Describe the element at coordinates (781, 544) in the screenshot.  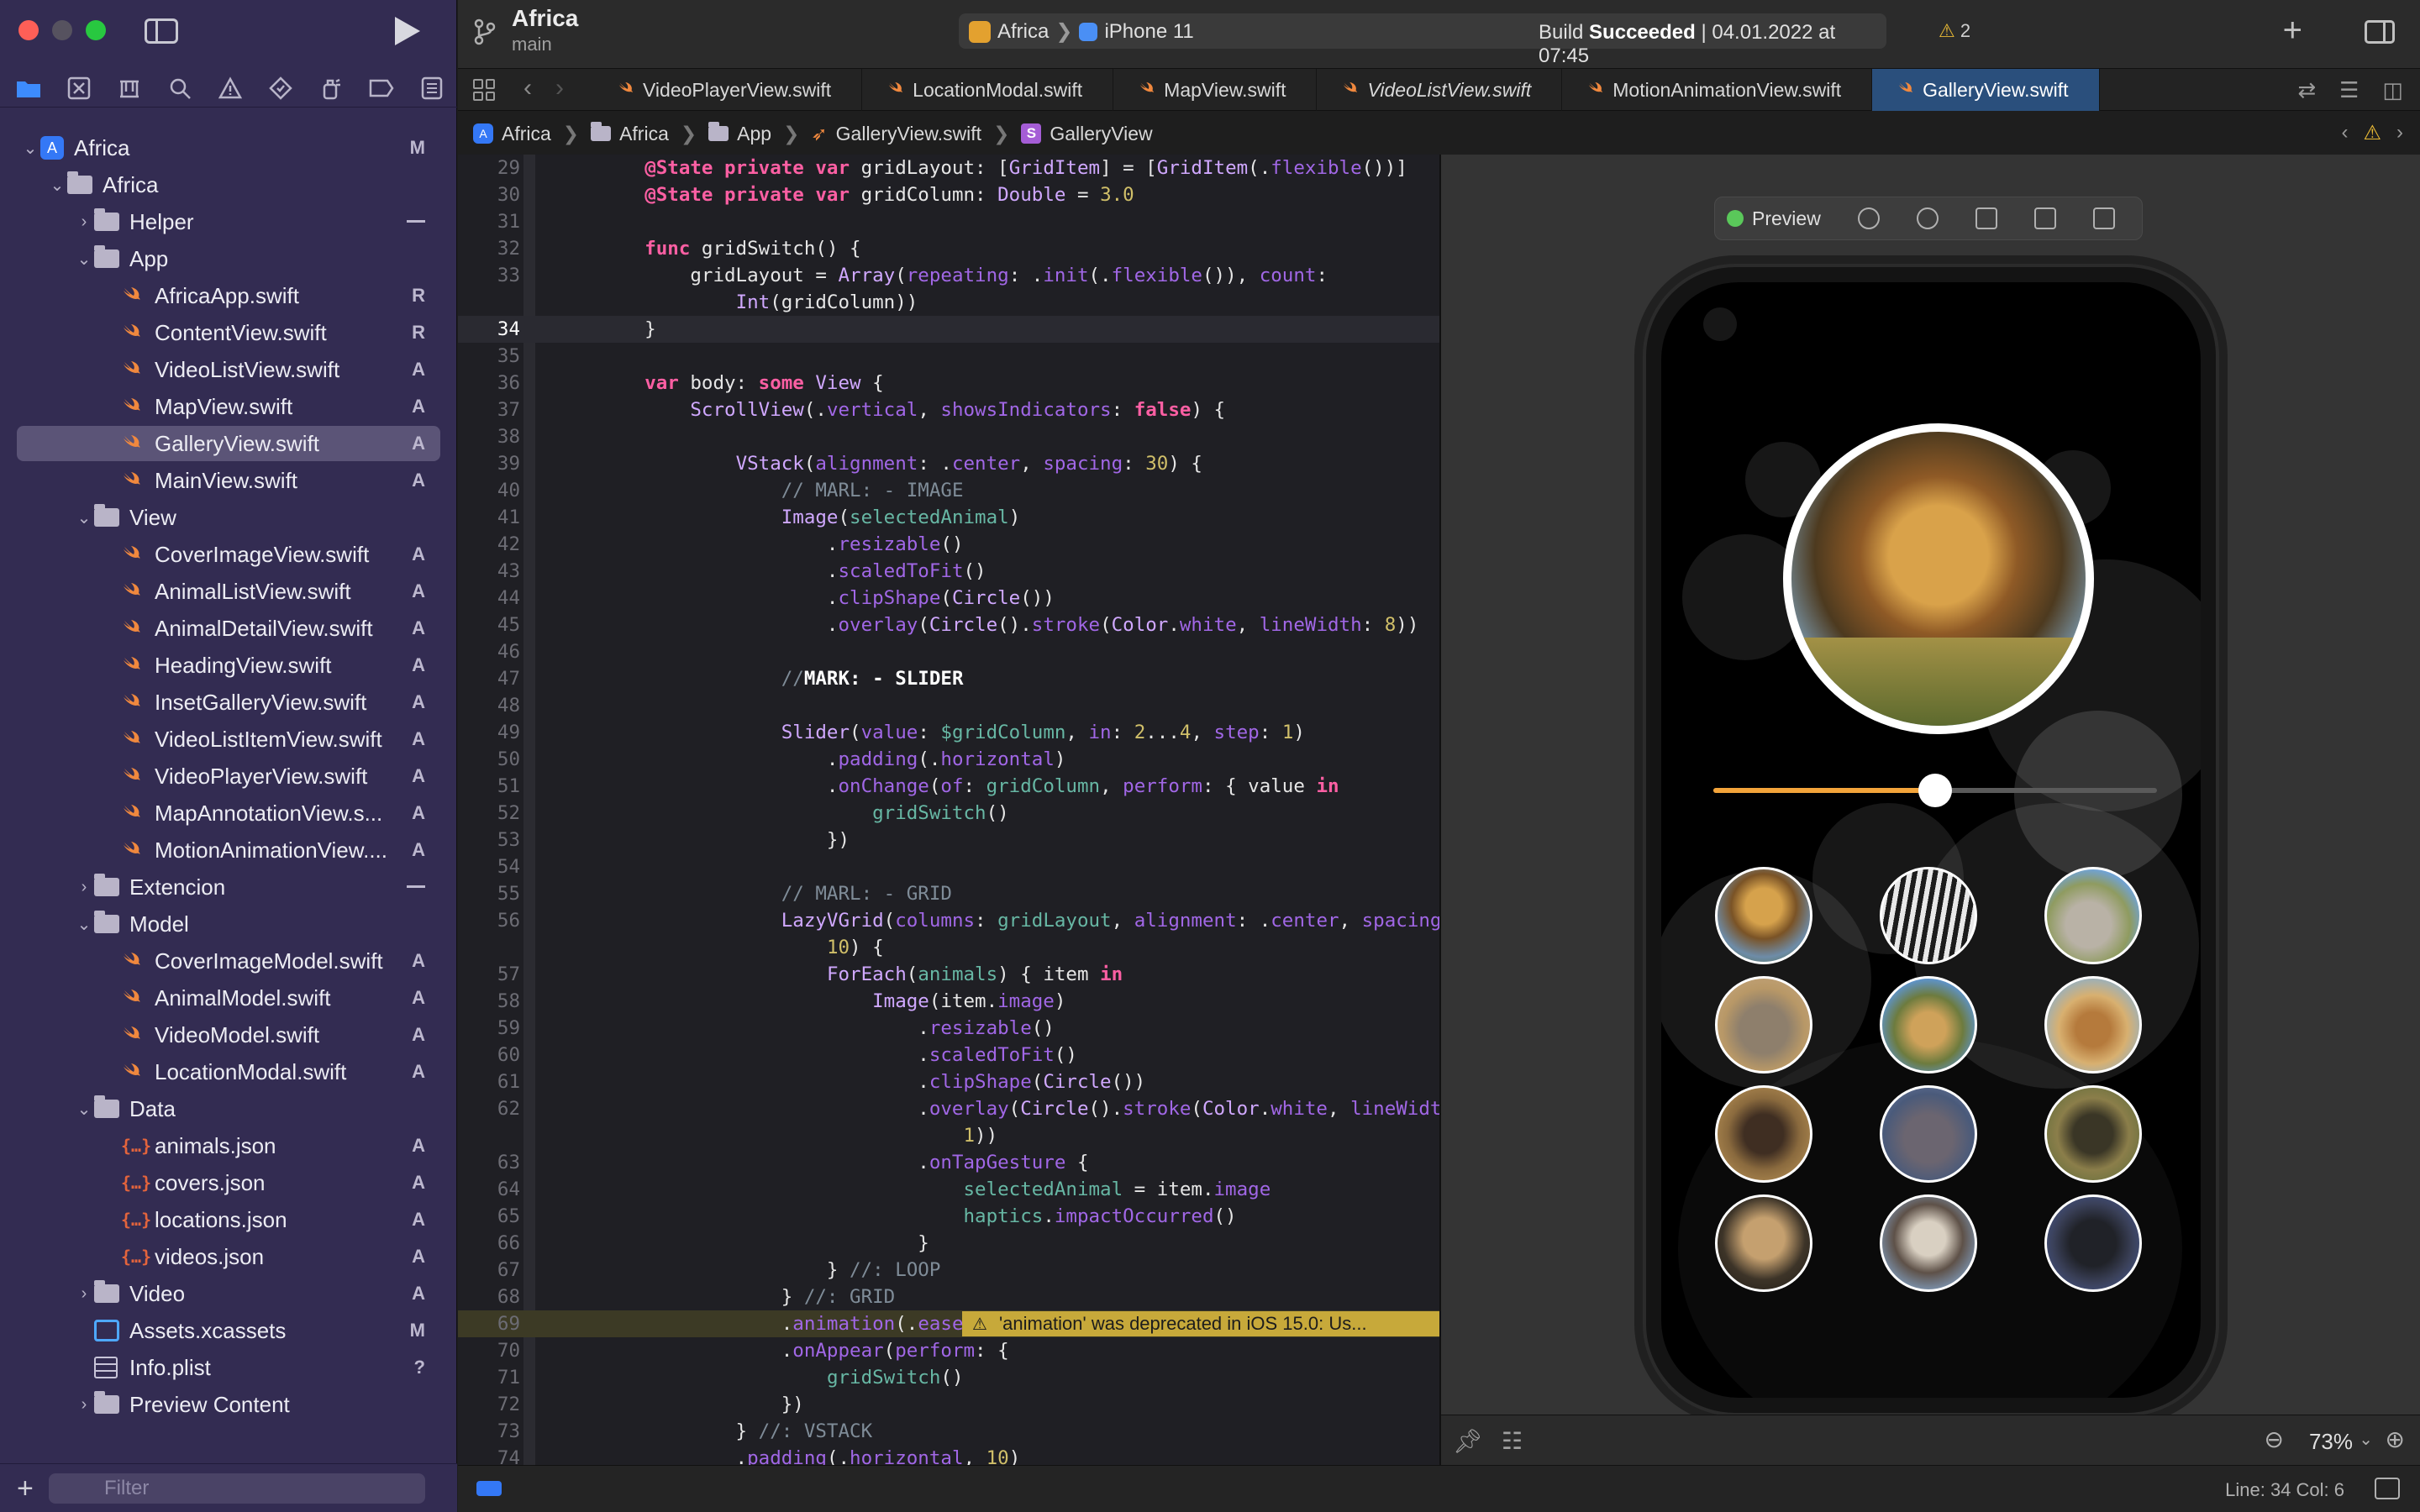
I see `code-text: .resizable()` at that location.